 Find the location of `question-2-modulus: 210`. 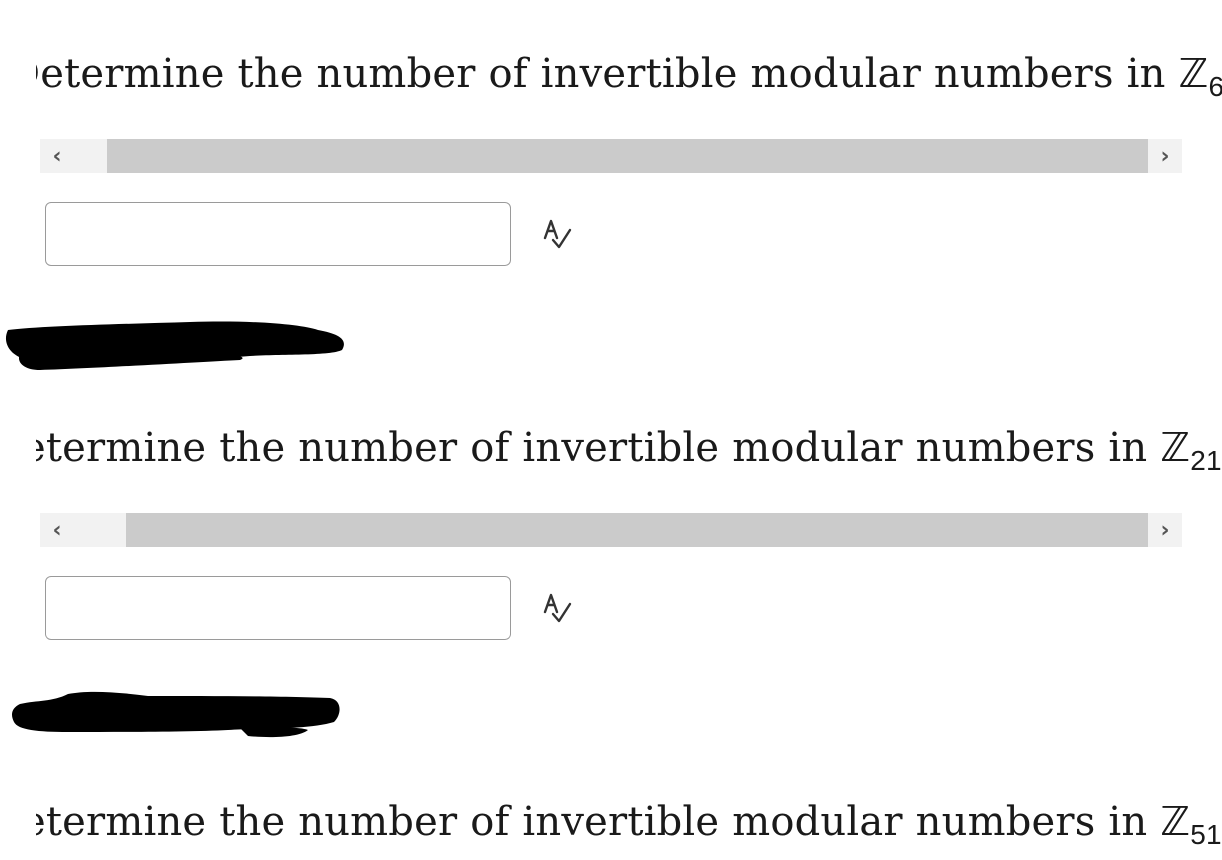

question-2-modulus: 210 is located at coordinates (1206, 460).